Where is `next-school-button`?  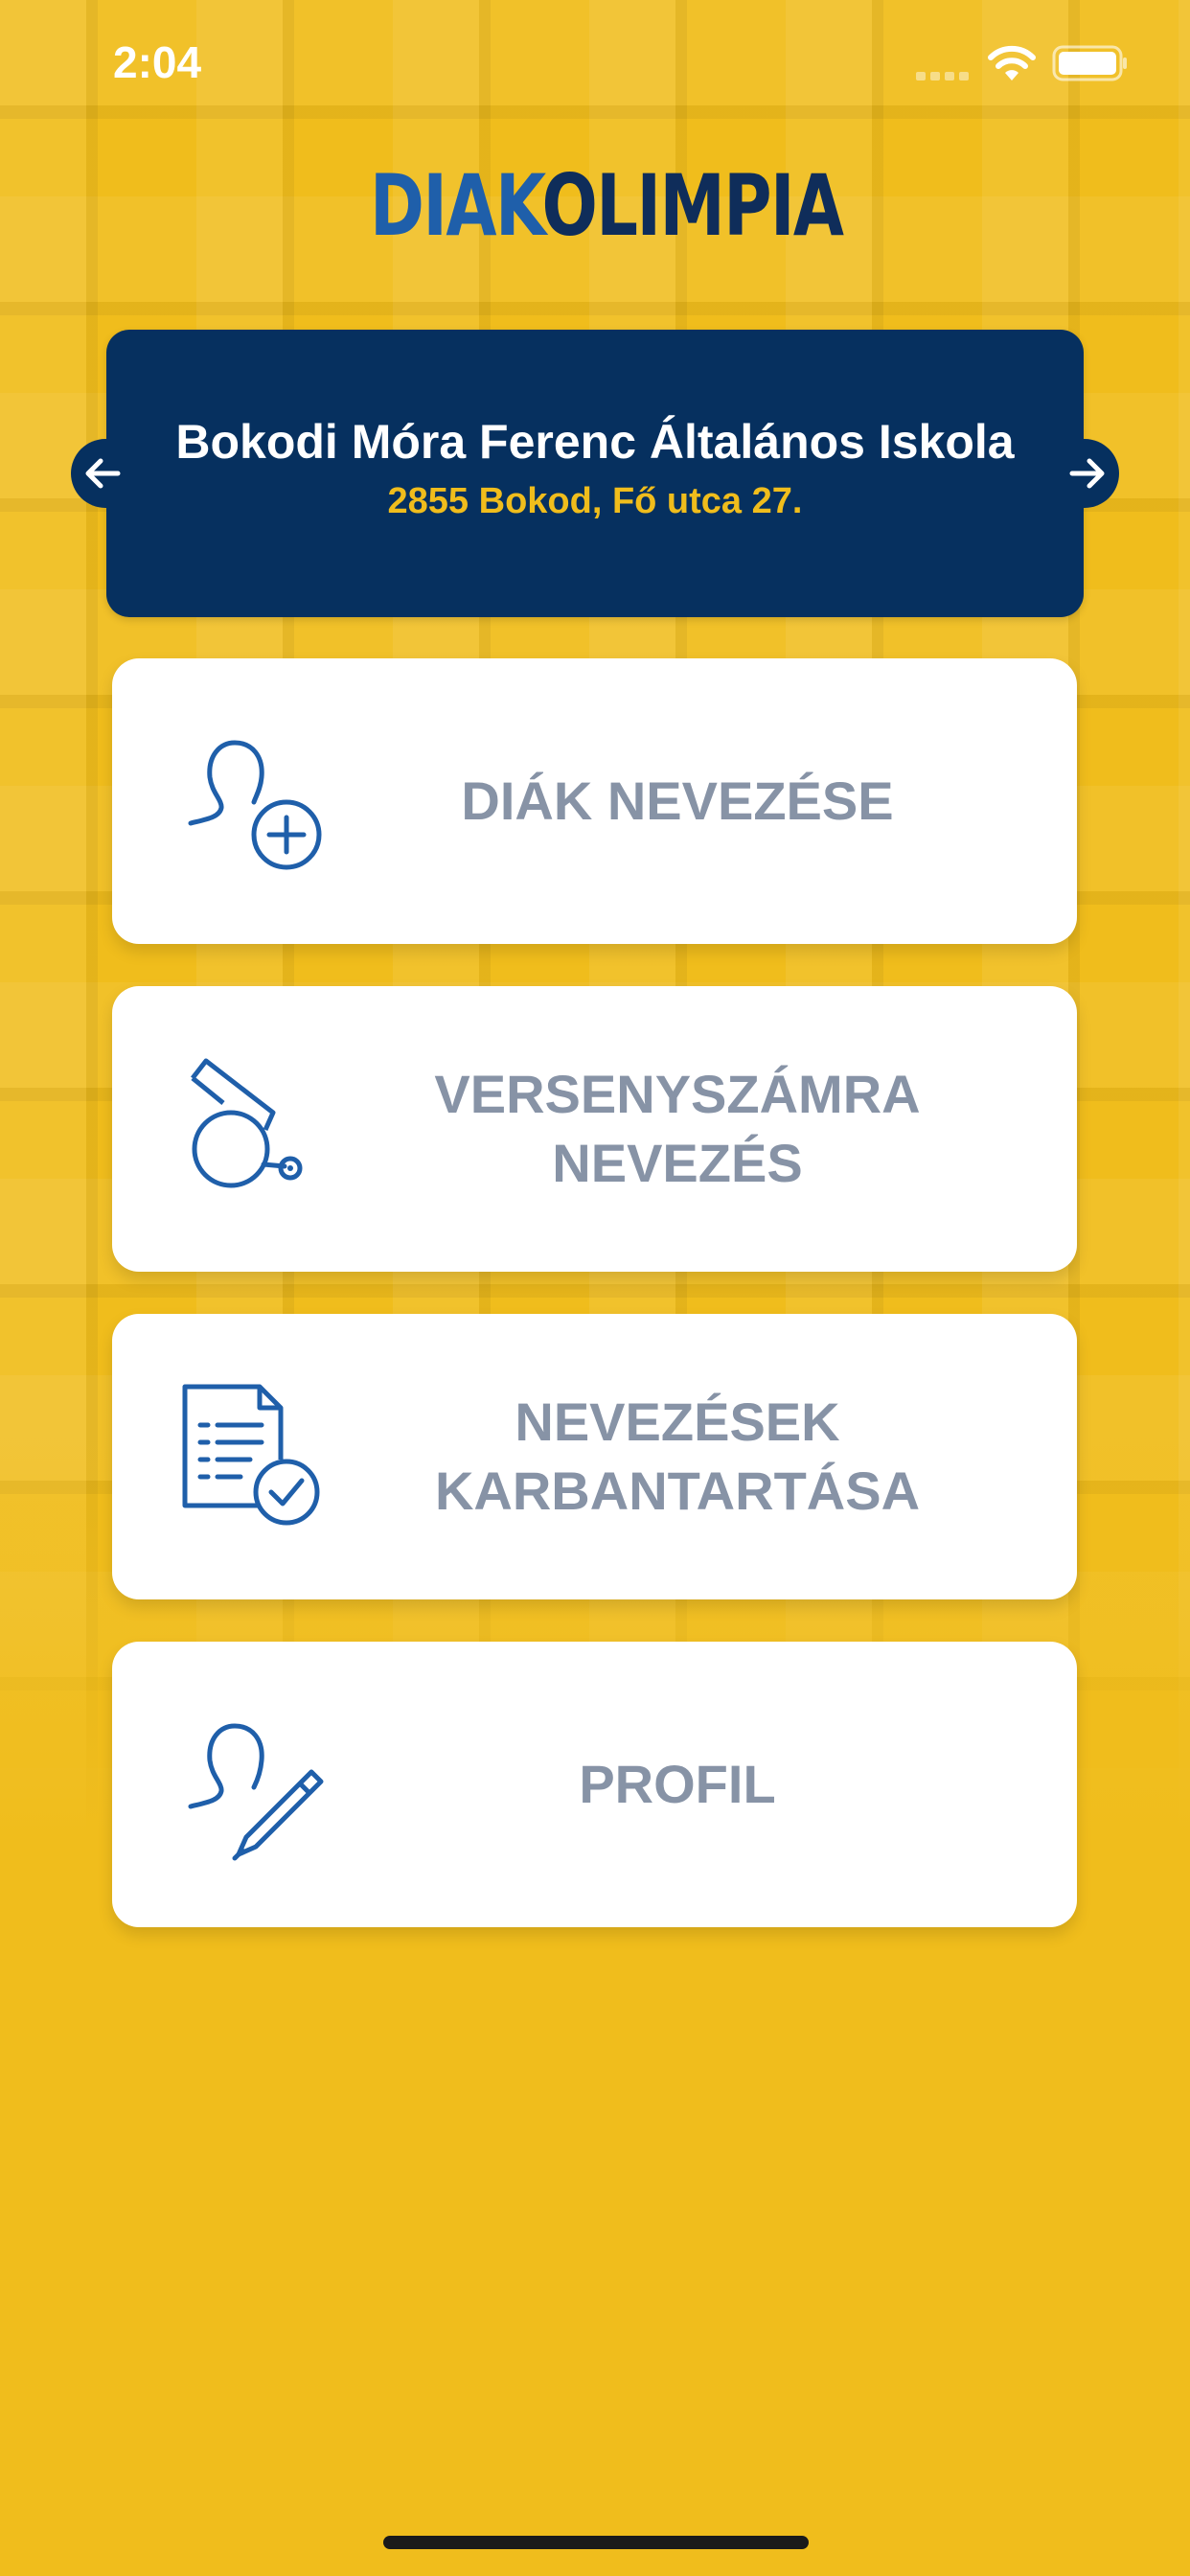 next-school-button is located at coordinates (1088, 473).